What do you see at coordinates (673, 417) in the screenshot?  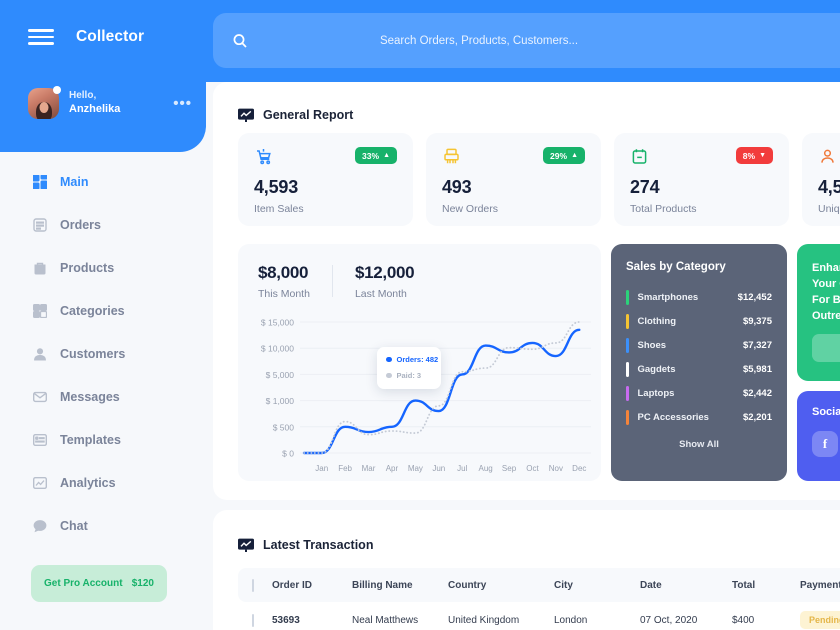 I see `category-name: PC Accessories` at bounding box center [673, 417].